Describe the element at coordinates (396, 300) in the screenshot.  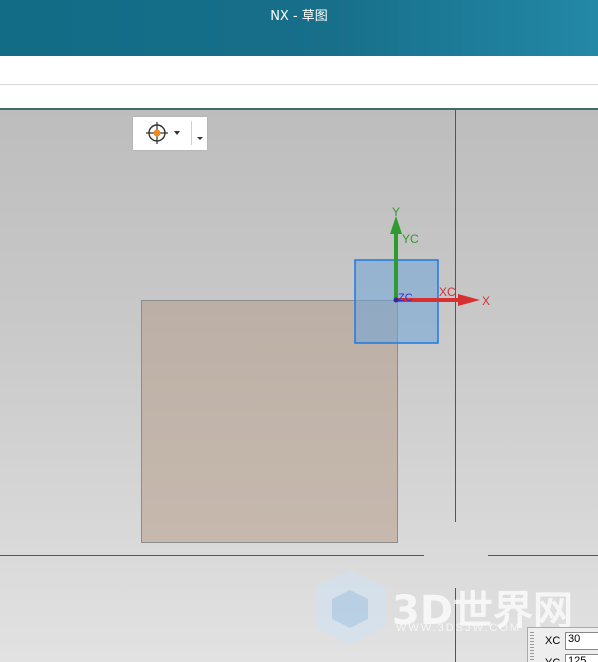
I see `csys-origin` at that location.